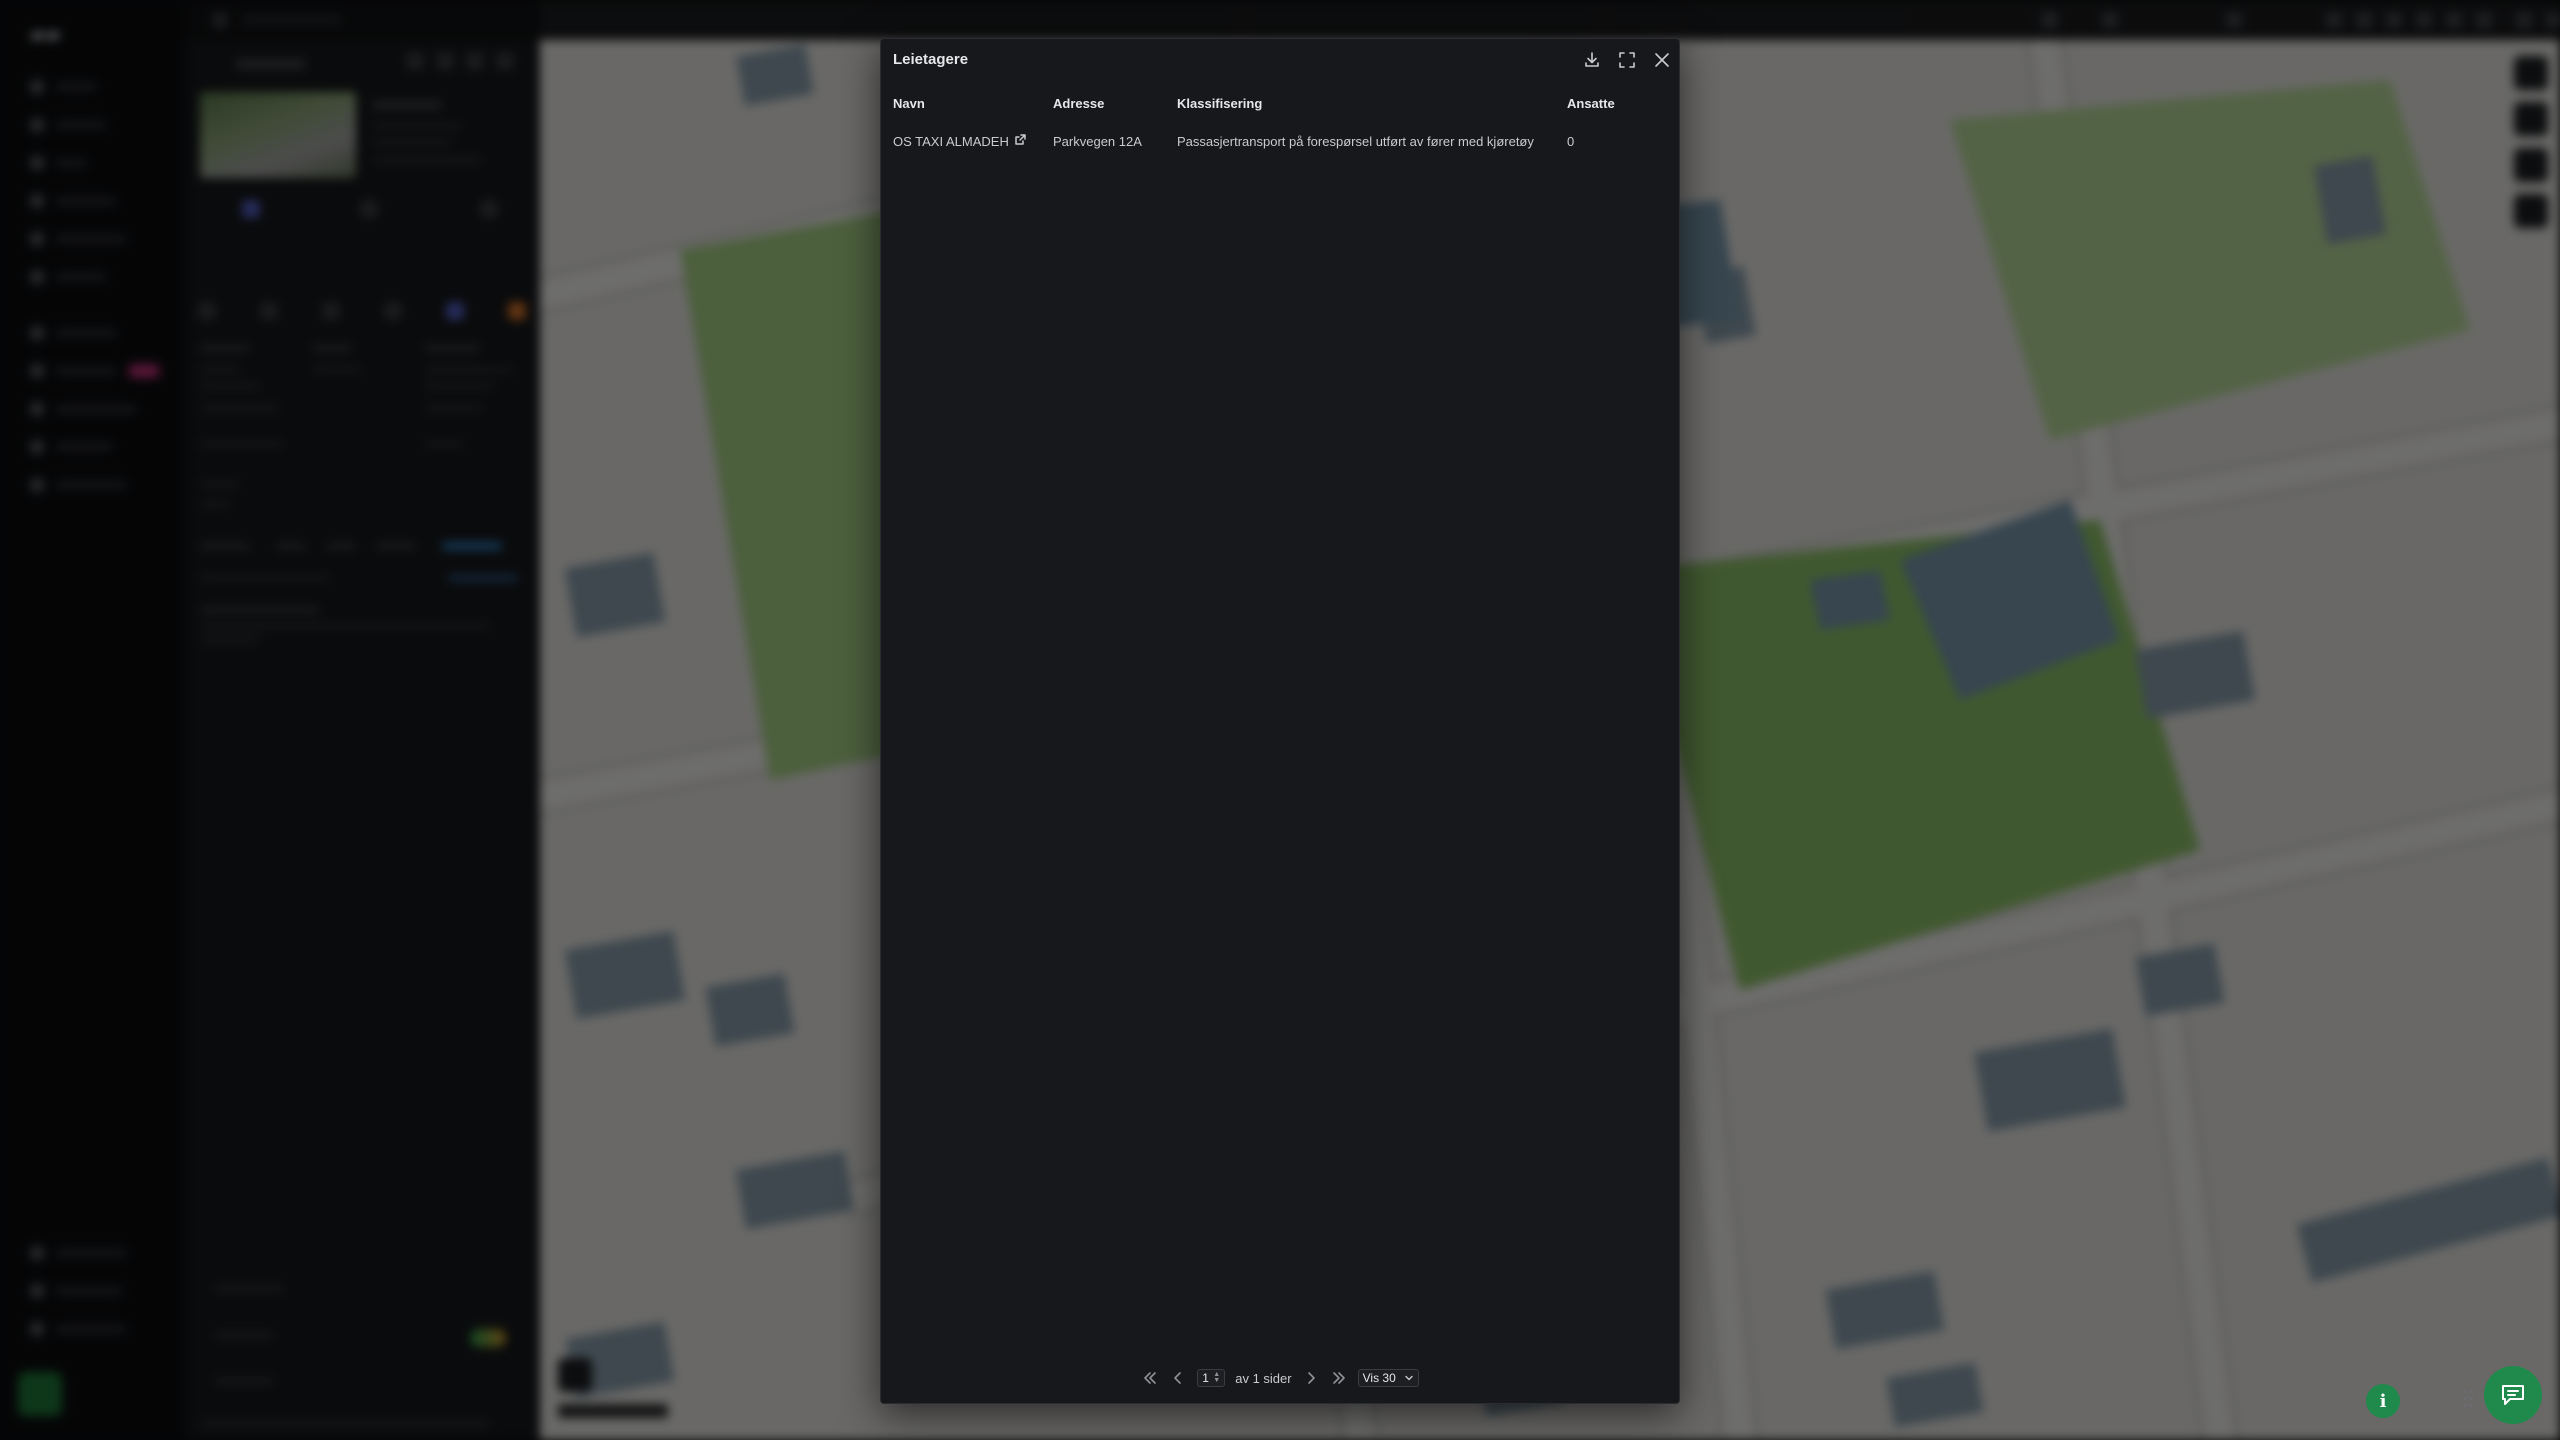 This screenshot has height=1440, width=2560. I want to click on pagination: 1 ▲ ▼ av 1 sider Vis 30, so click(1280, 1378).